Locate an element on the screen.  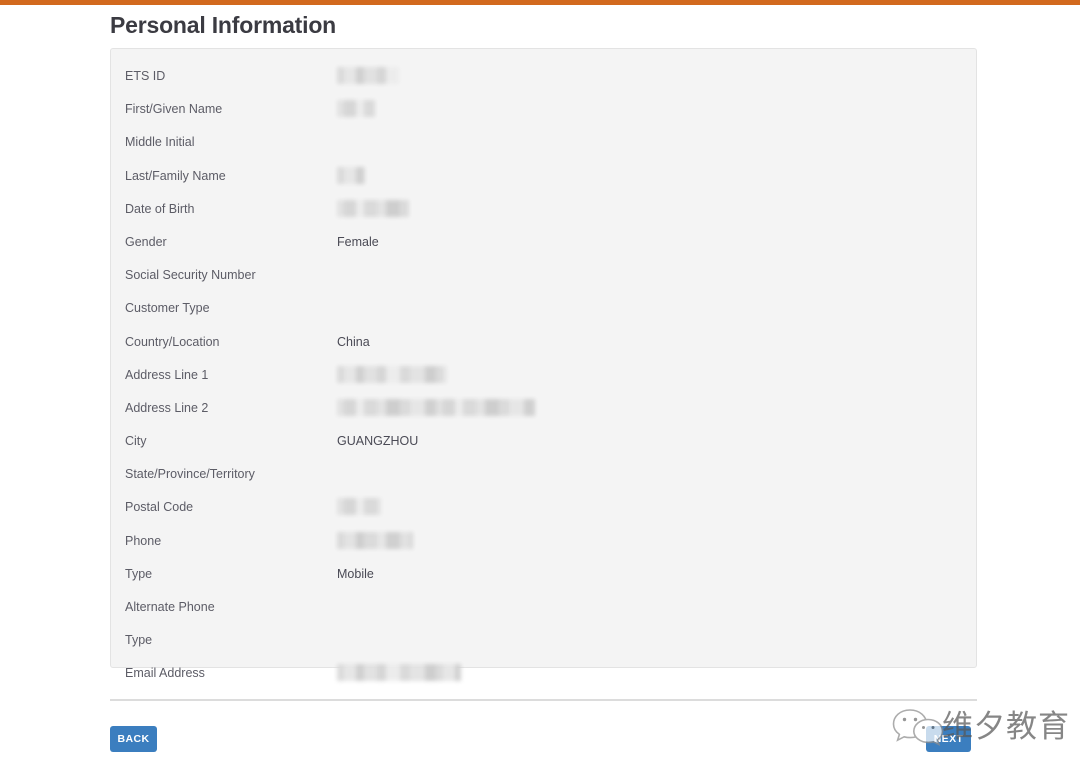
field-row: Type Mobile is located at coordinates (543, 581).